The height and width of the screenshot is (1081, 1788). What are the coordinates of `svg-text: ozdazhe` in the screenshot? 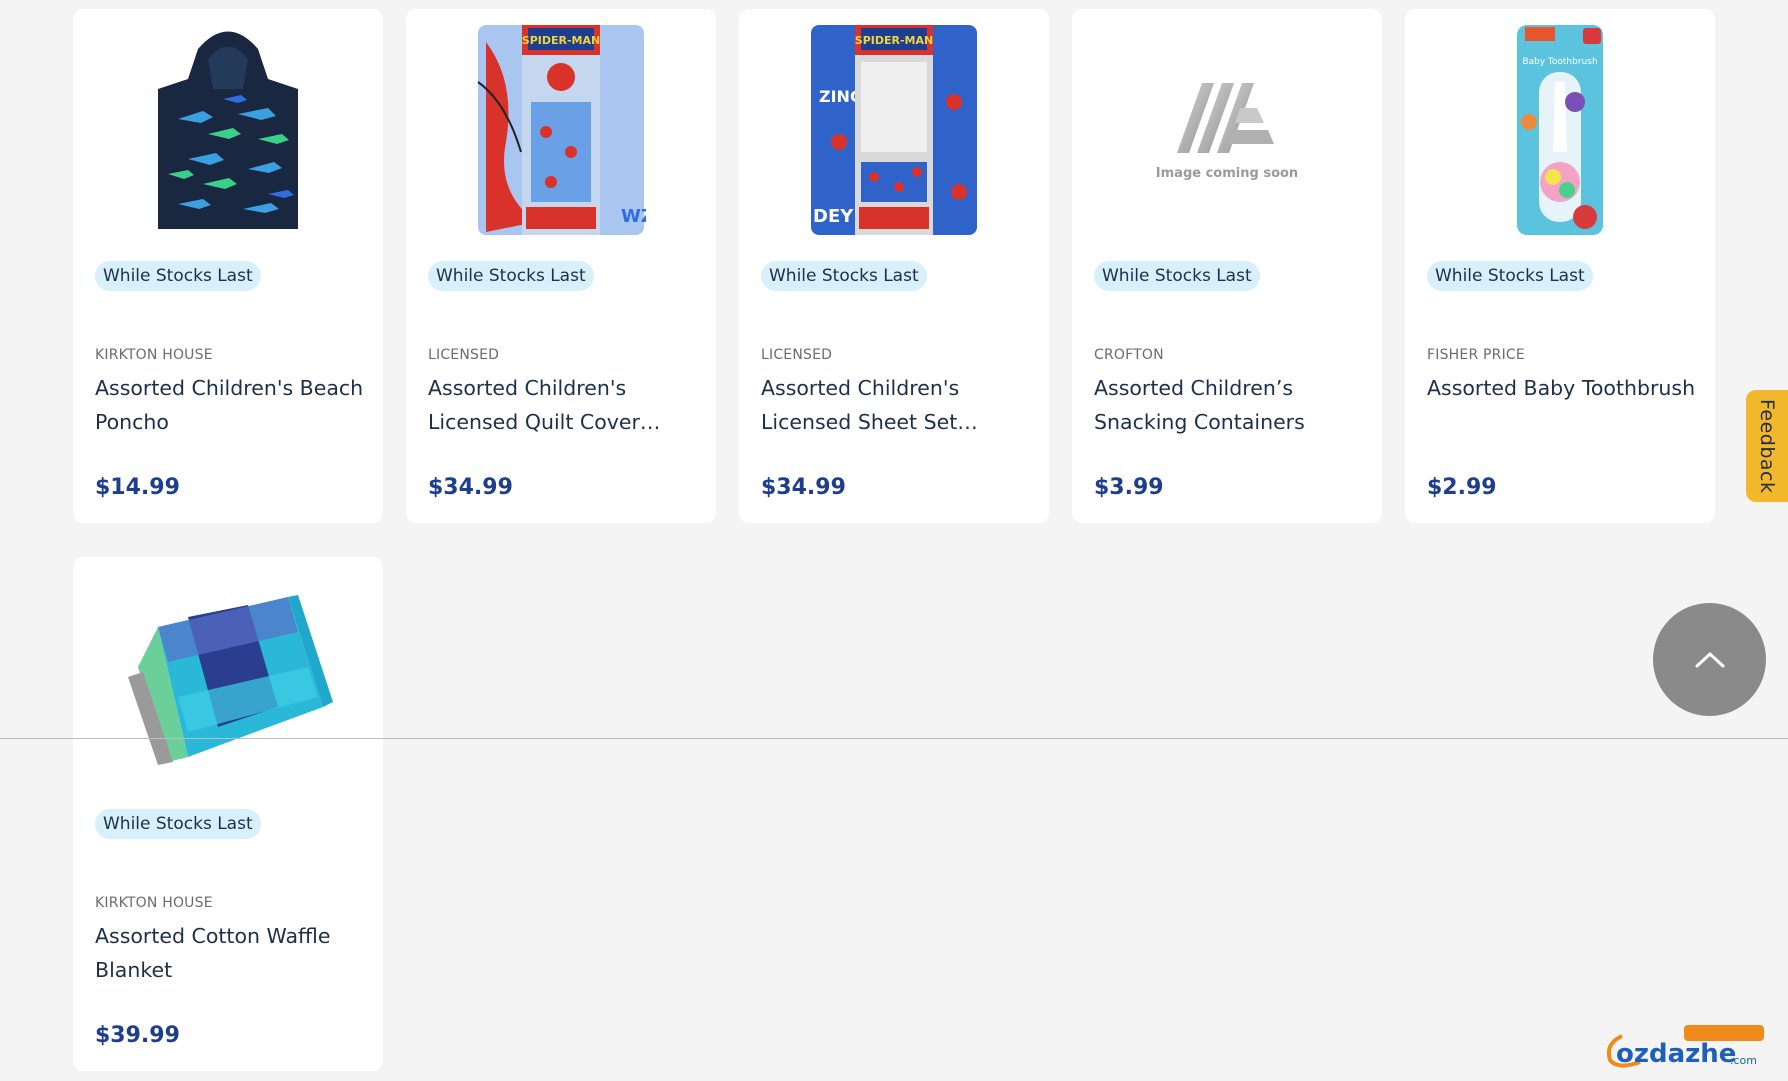 It's located at (1676, 1054).